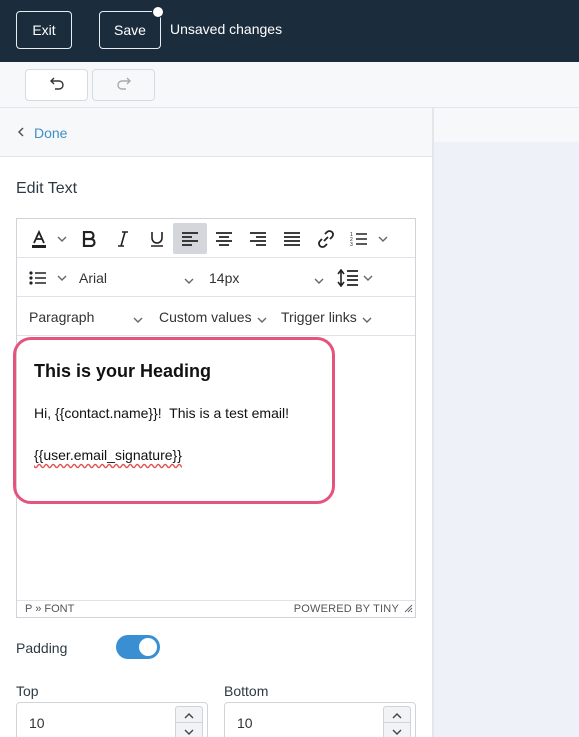 The height and width of the screenshot is (737, 579). What do you see at coordinates (246, 691) in the screenshot?
I see `bottom-label: Bottom` at bounding box center [246, 691].